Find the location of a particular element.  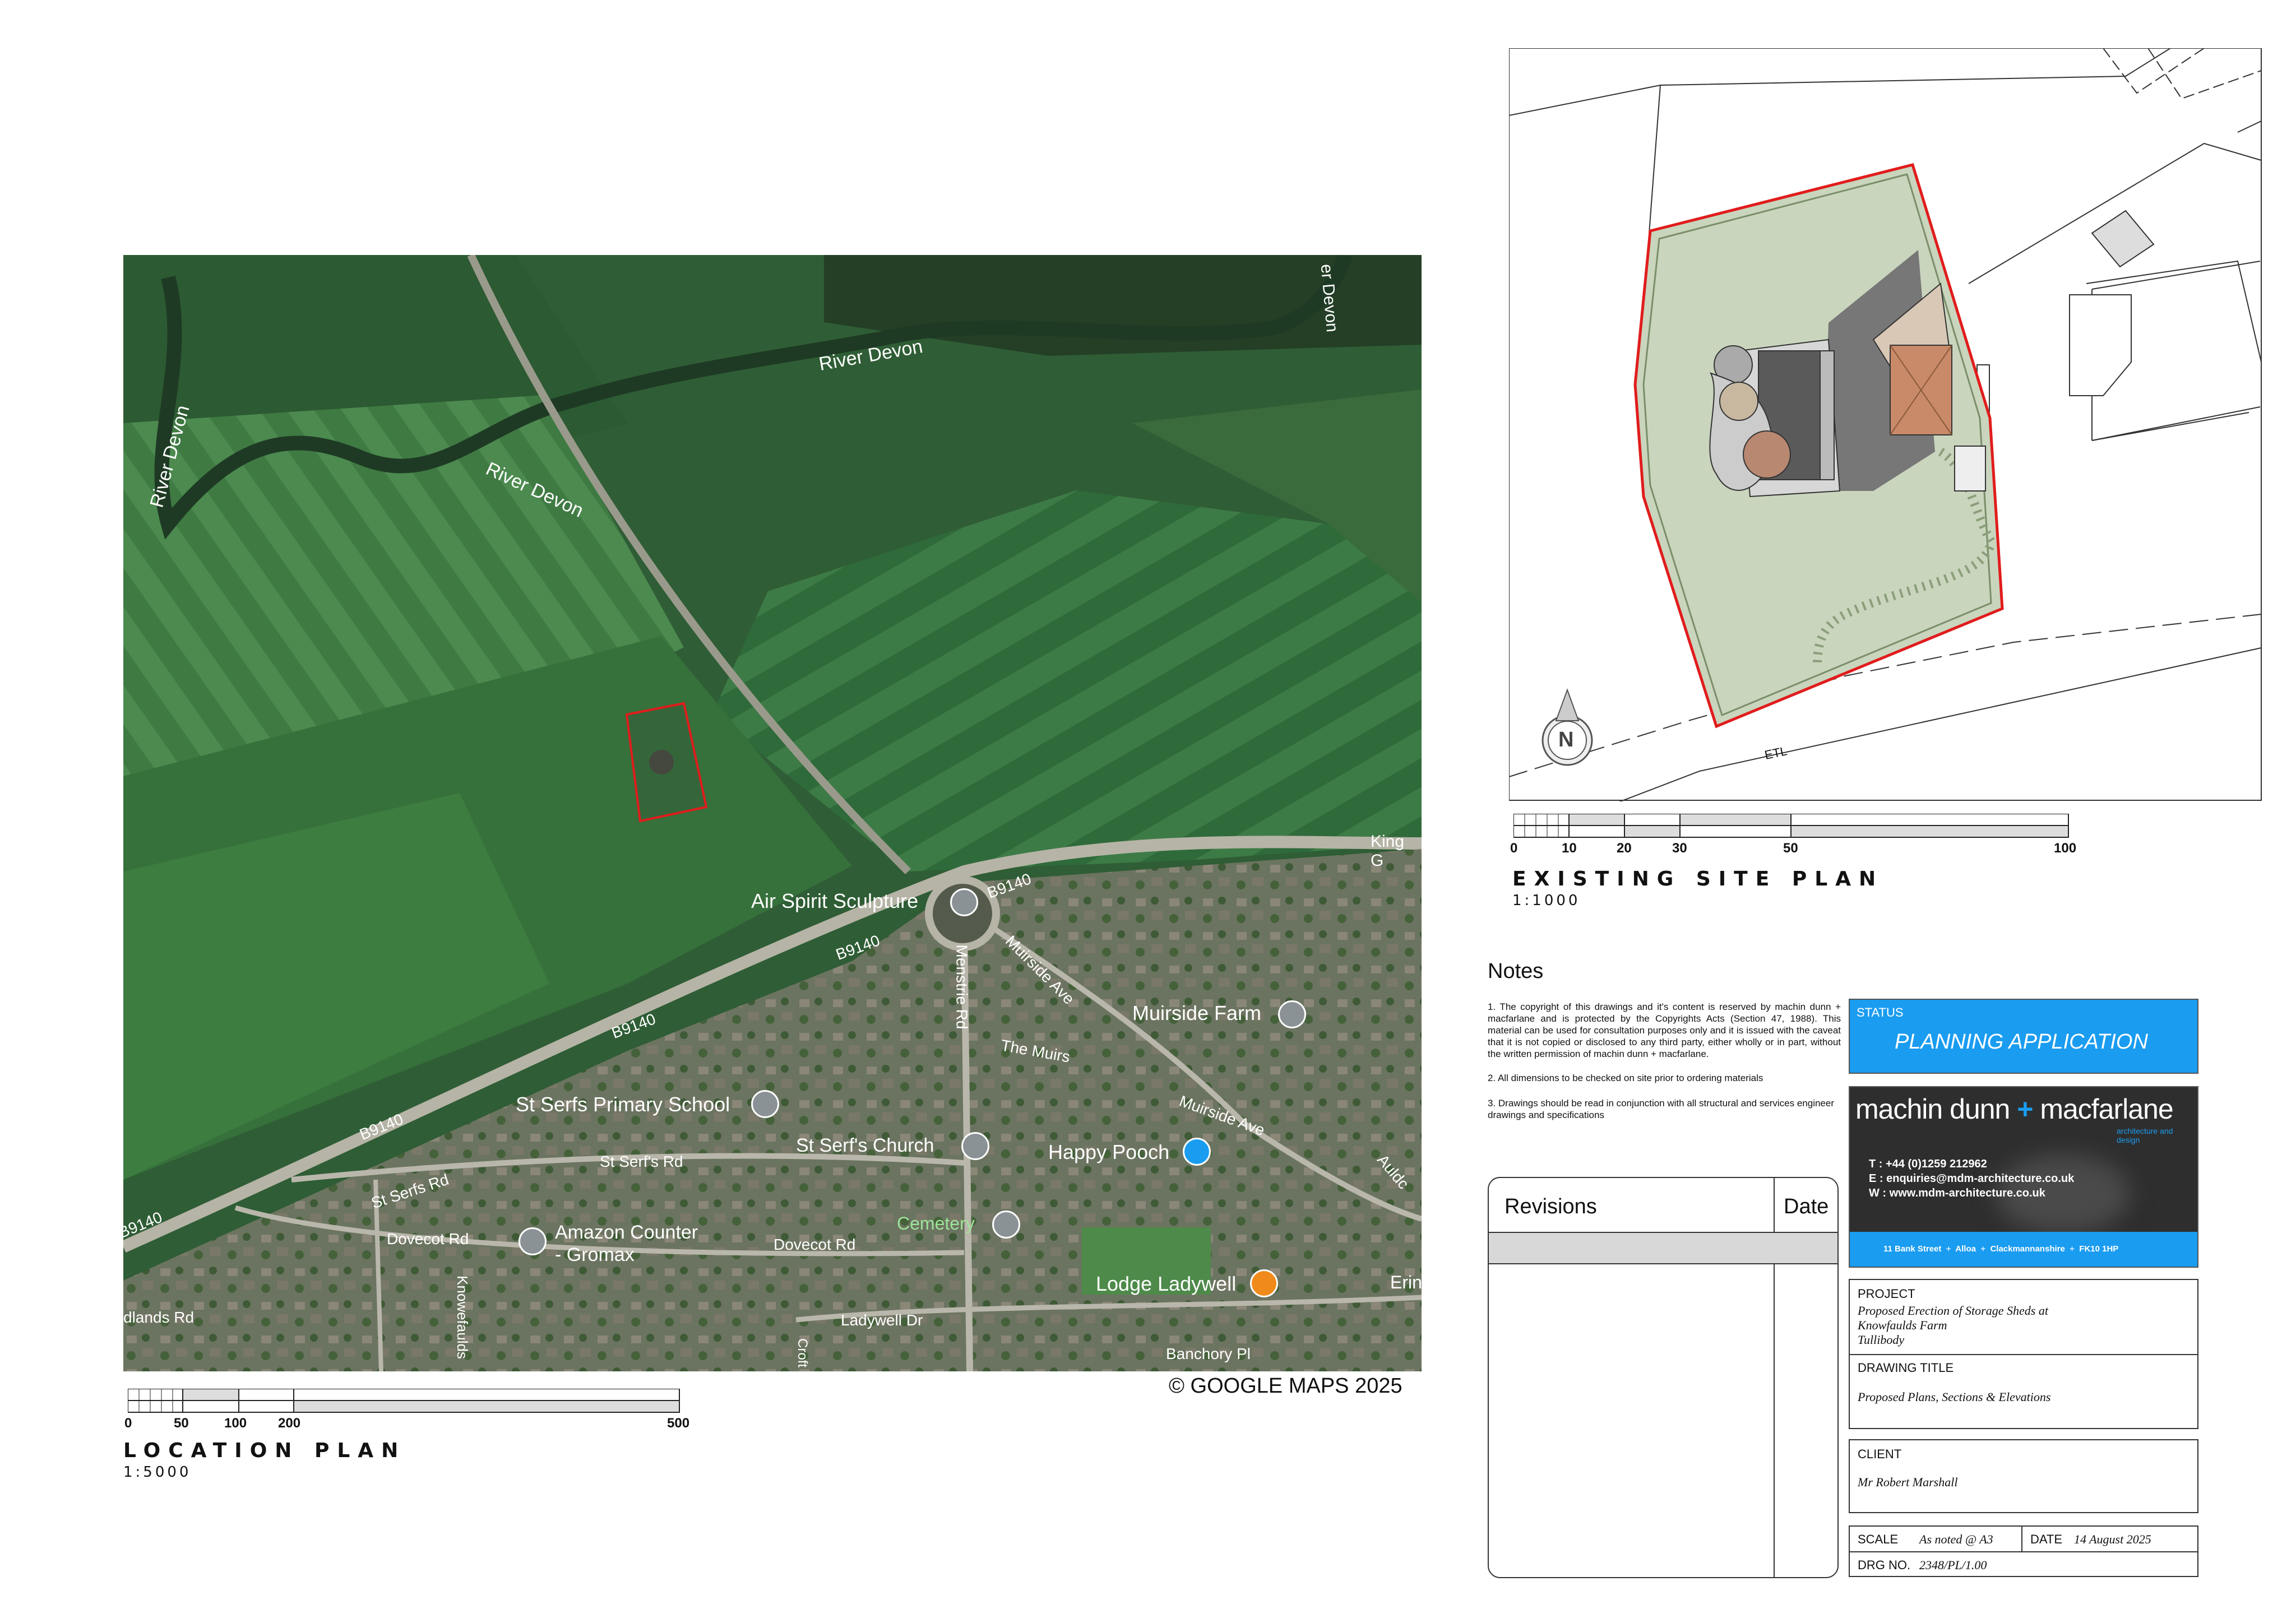

map-label: St Serfs Primary School is located at coordinates (623, 1104).